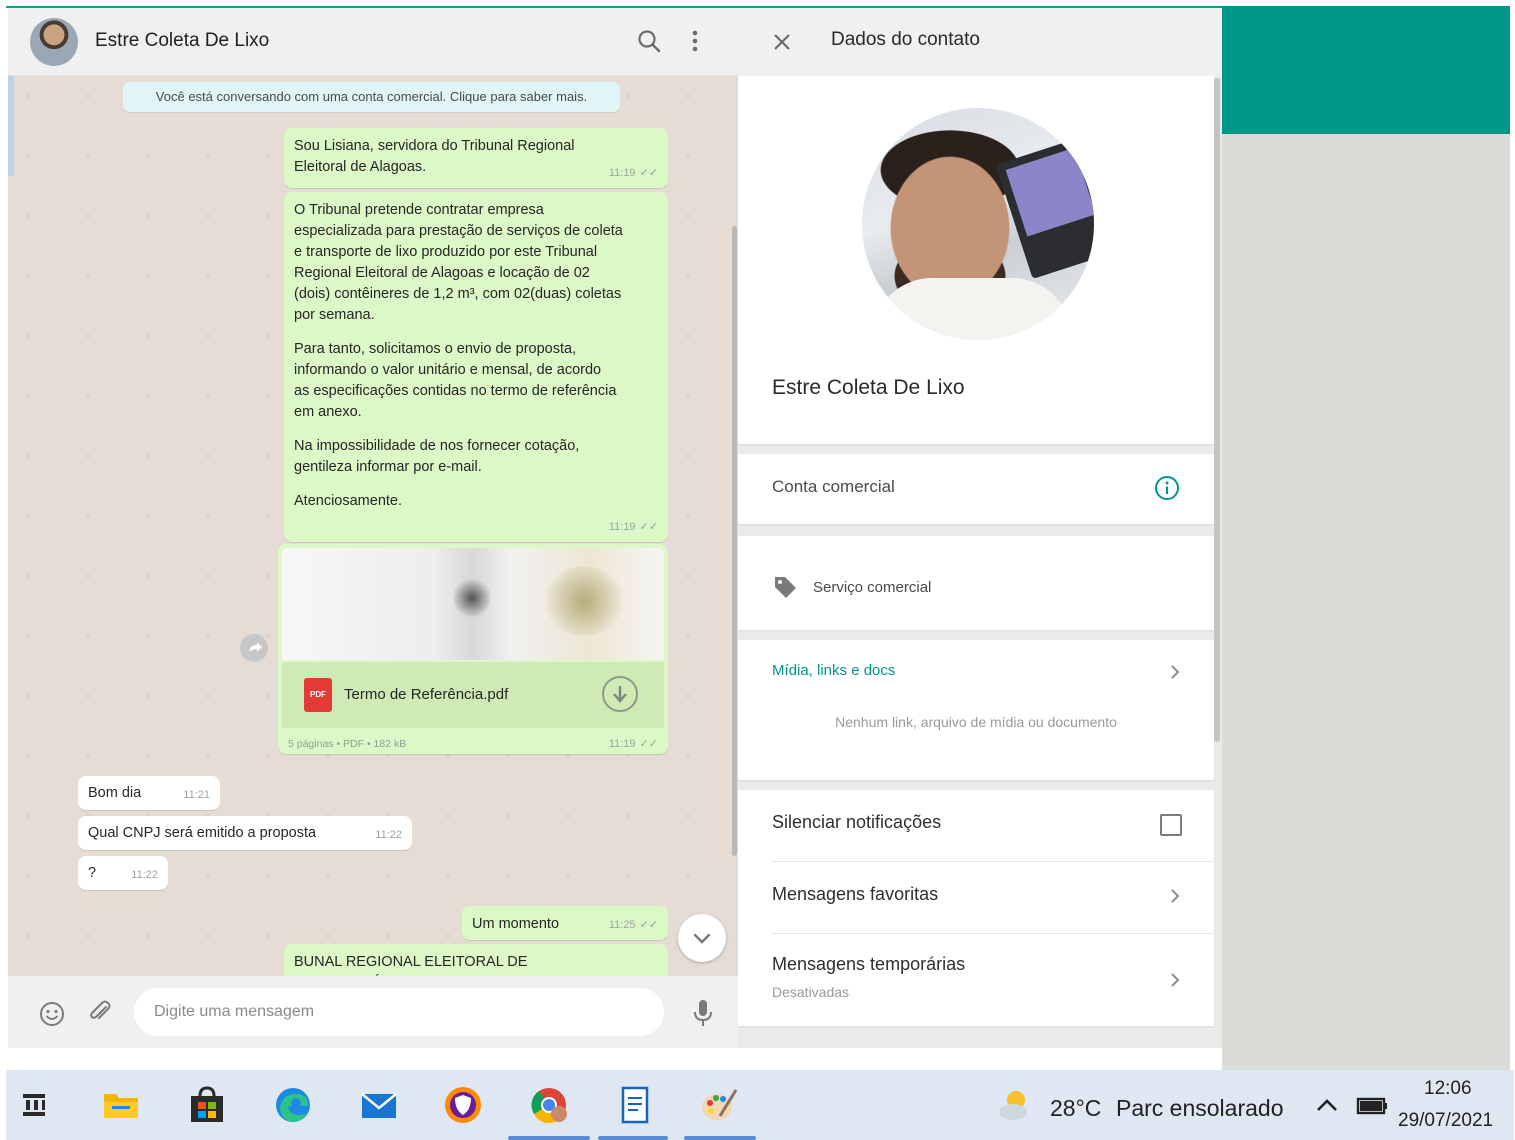 This screenshot has height=1140, width=1515. I want to click on mute-notifications-row: Silenciar notificações, so click(976, 826).